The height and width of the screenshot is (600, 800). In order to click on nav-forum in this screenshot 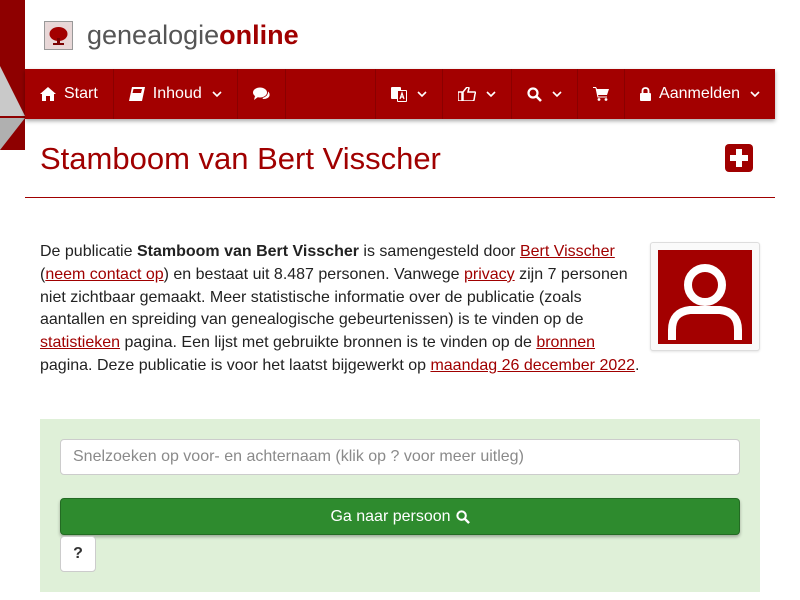, I will do `click(262, 94)`.